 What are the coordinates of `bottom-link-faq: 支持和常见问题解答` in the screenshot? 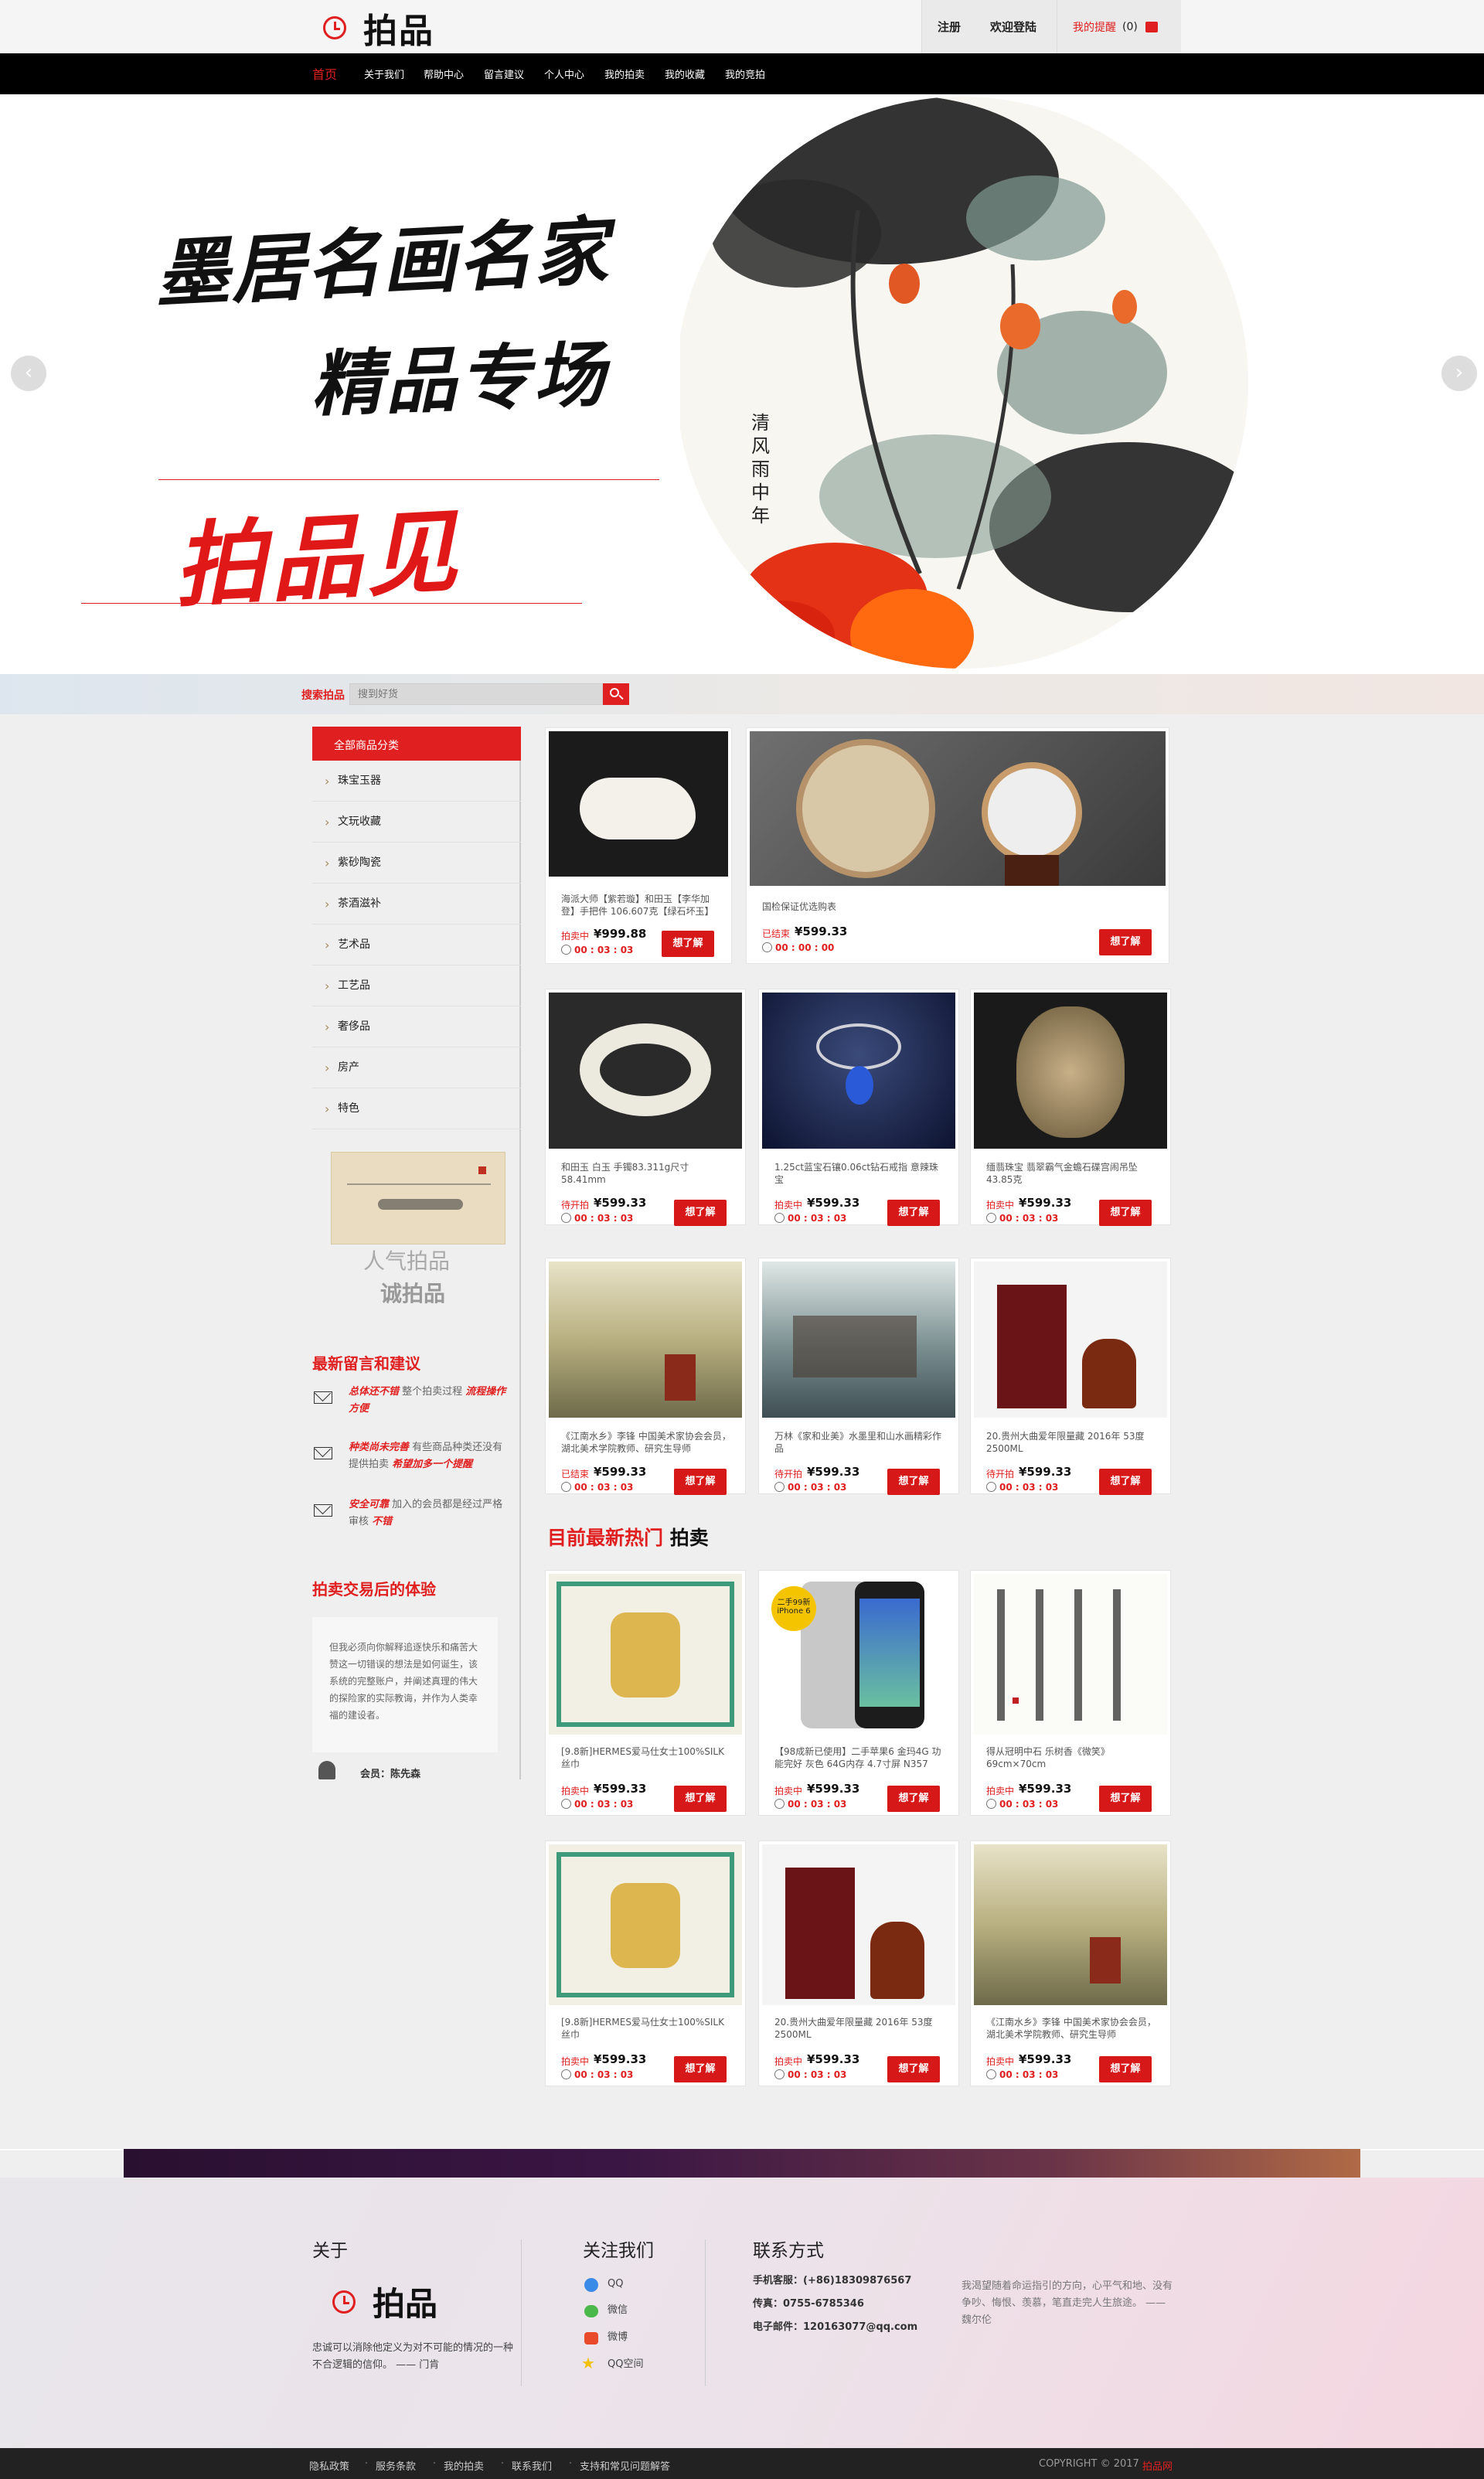 It's located at (625, 2465).